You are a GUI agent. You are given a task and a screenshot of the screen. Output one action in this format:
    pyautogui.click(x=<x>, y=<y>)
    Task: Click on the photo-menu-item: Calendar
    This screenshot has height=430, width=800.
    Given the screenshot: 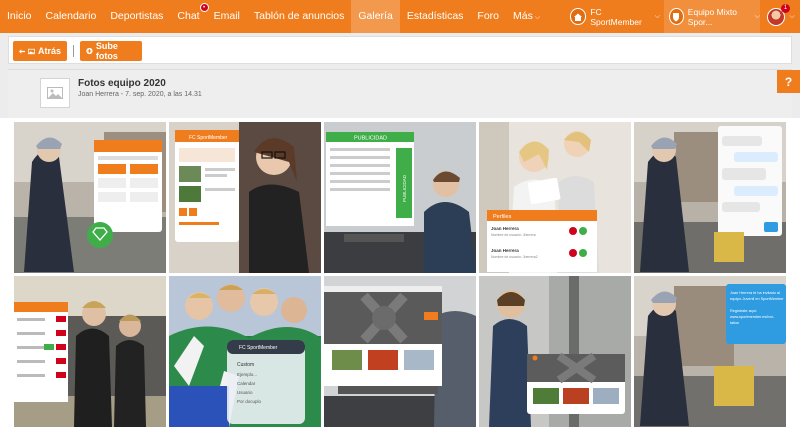 What is the action you would take?
    pyautogui.click(x=246, y=383)
    